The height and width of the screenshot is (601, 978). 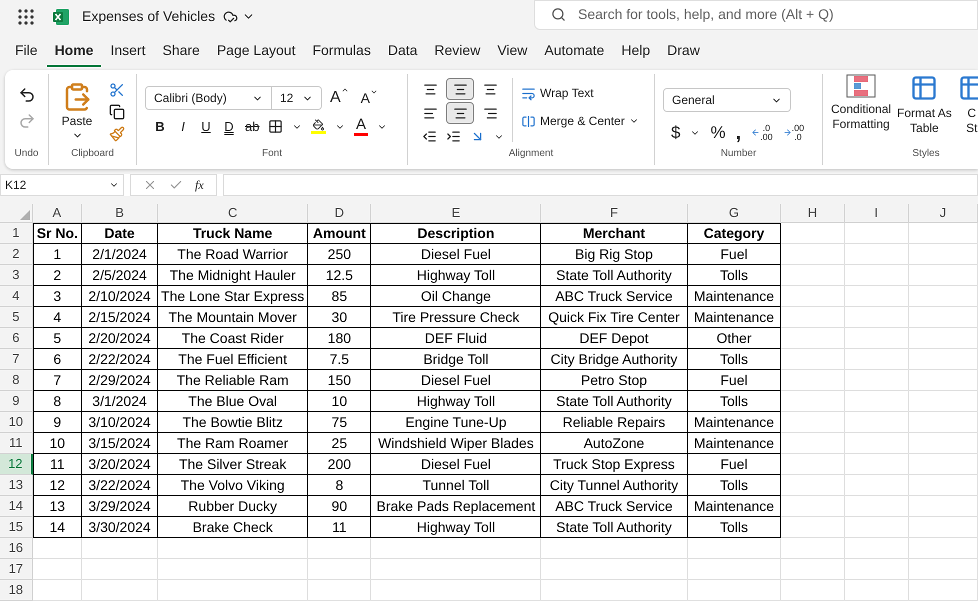 What do you see at coordinates (16, 527) in the screenshot?
I see `row-header: 15` at bounding box center [16, 527].